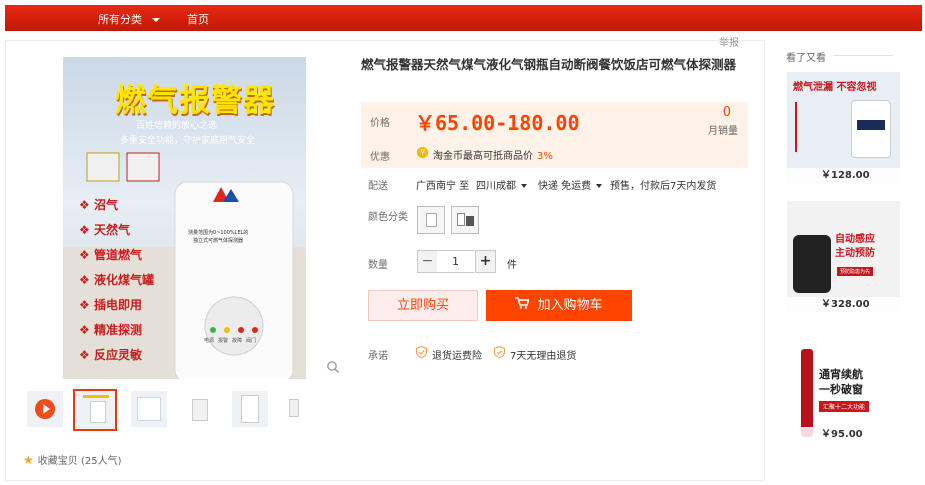 The height and width of the screenshot is (485, 925). What do you see at coordinates (493, 156) in the screenshot?
I see `promo-text: 淘金币最高可抵商品价 3%` at bounding box center [493, 156].